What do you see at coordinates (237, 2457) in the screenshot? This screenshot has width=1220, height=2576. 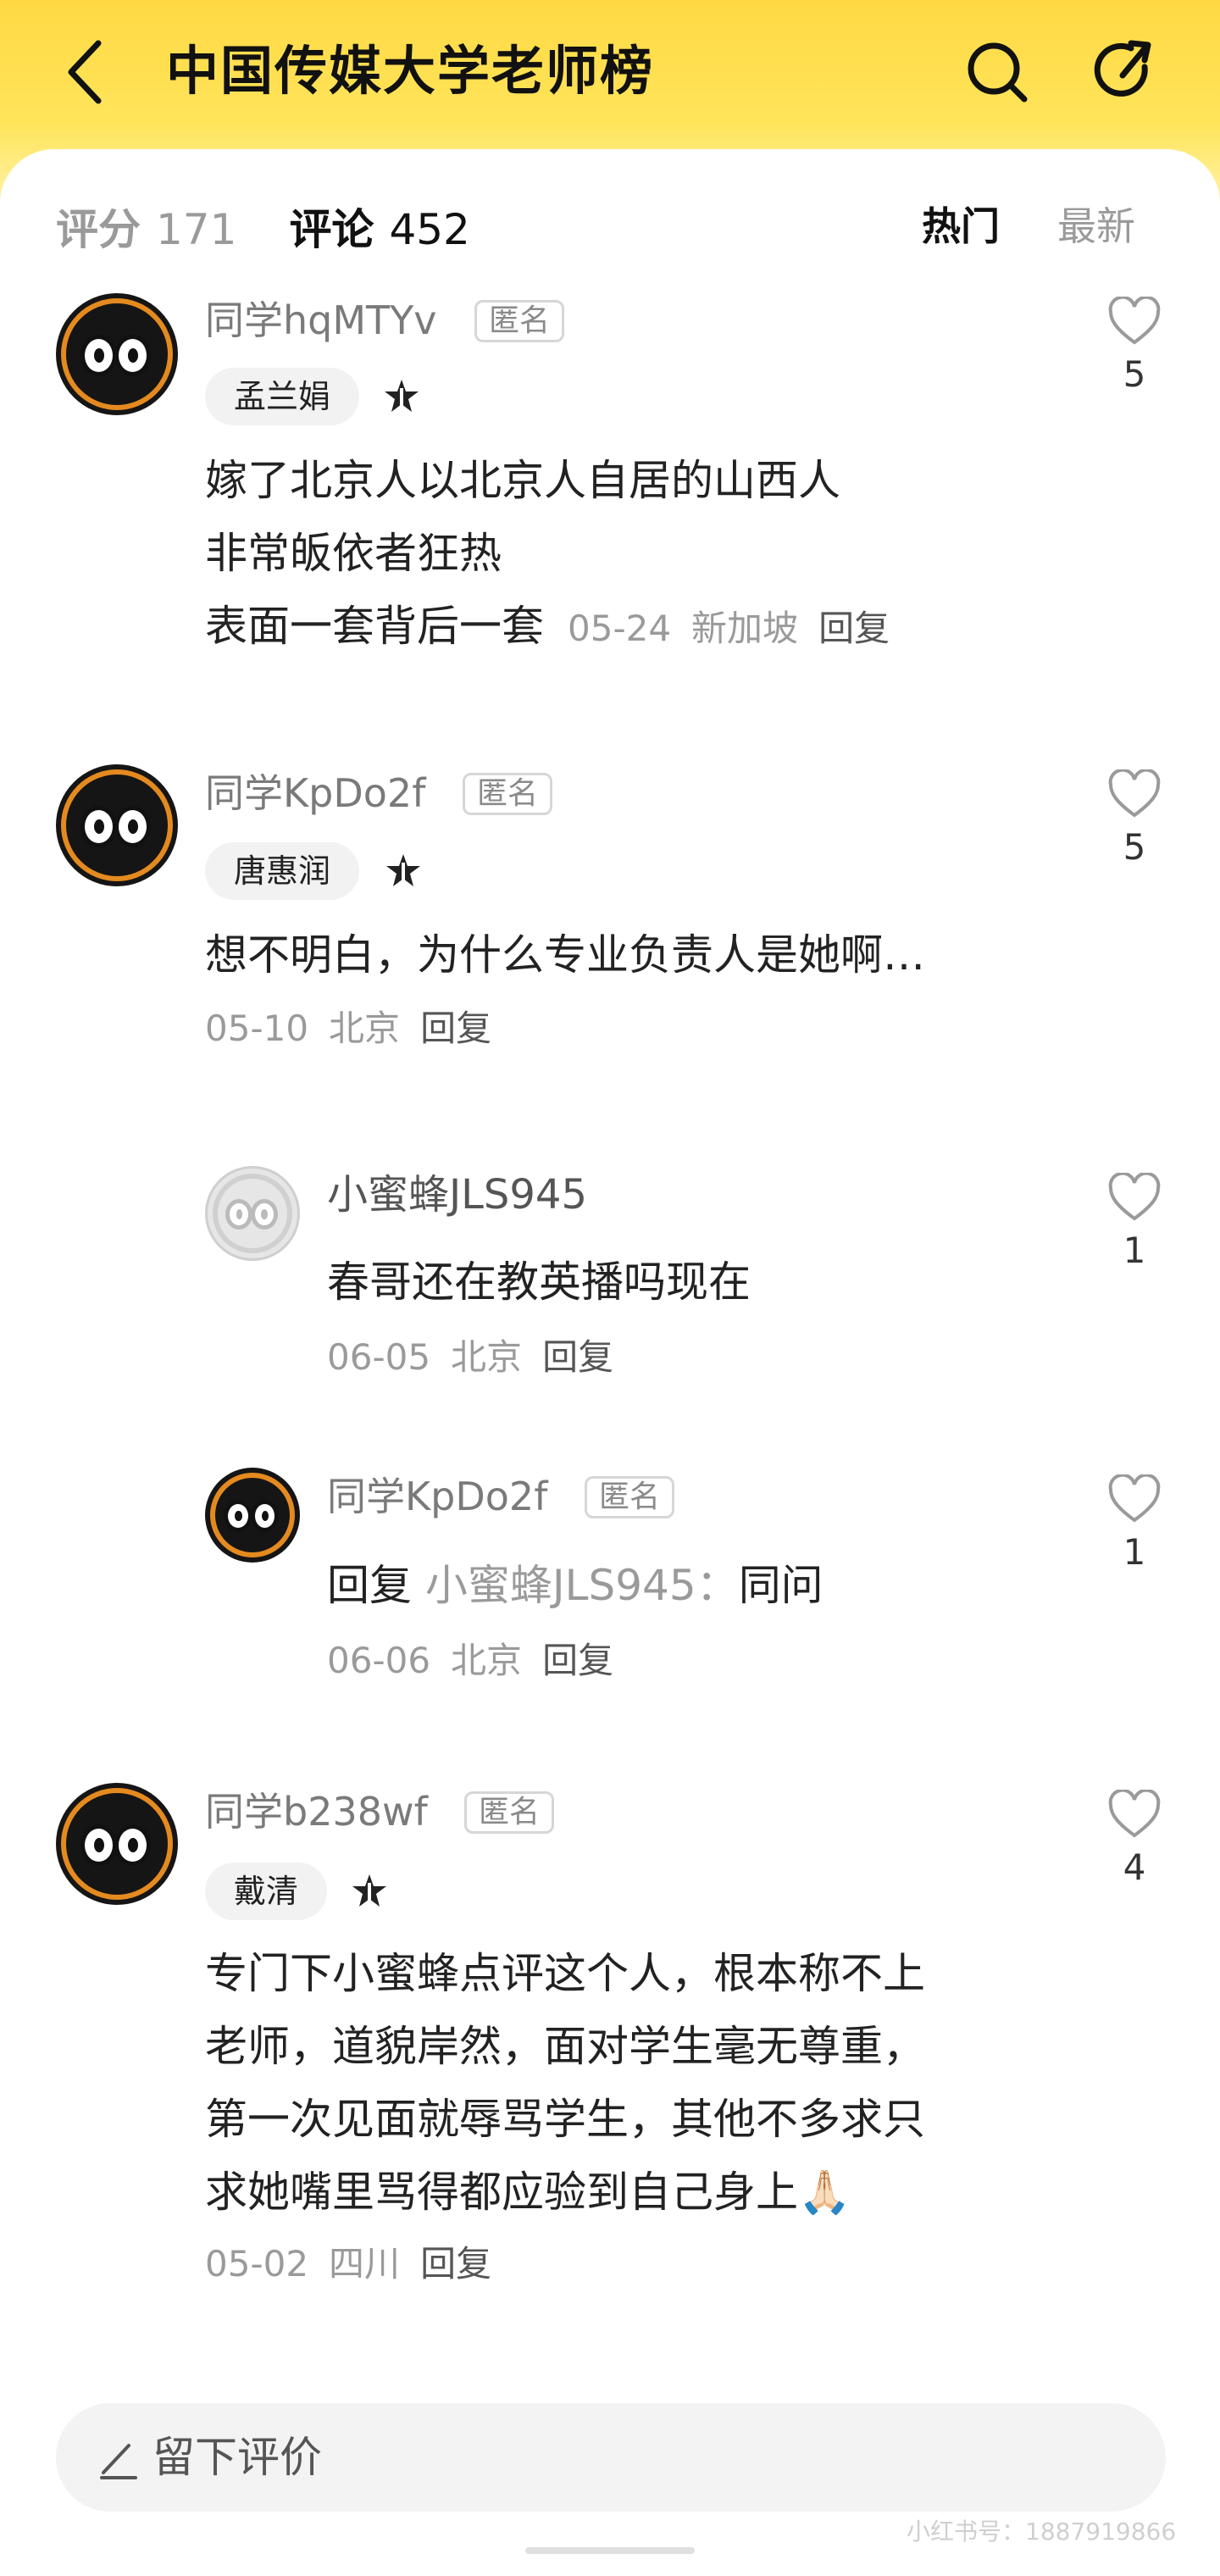 I see `review-input-placeholder: 留下评价` at bounding box center [237, 2457].